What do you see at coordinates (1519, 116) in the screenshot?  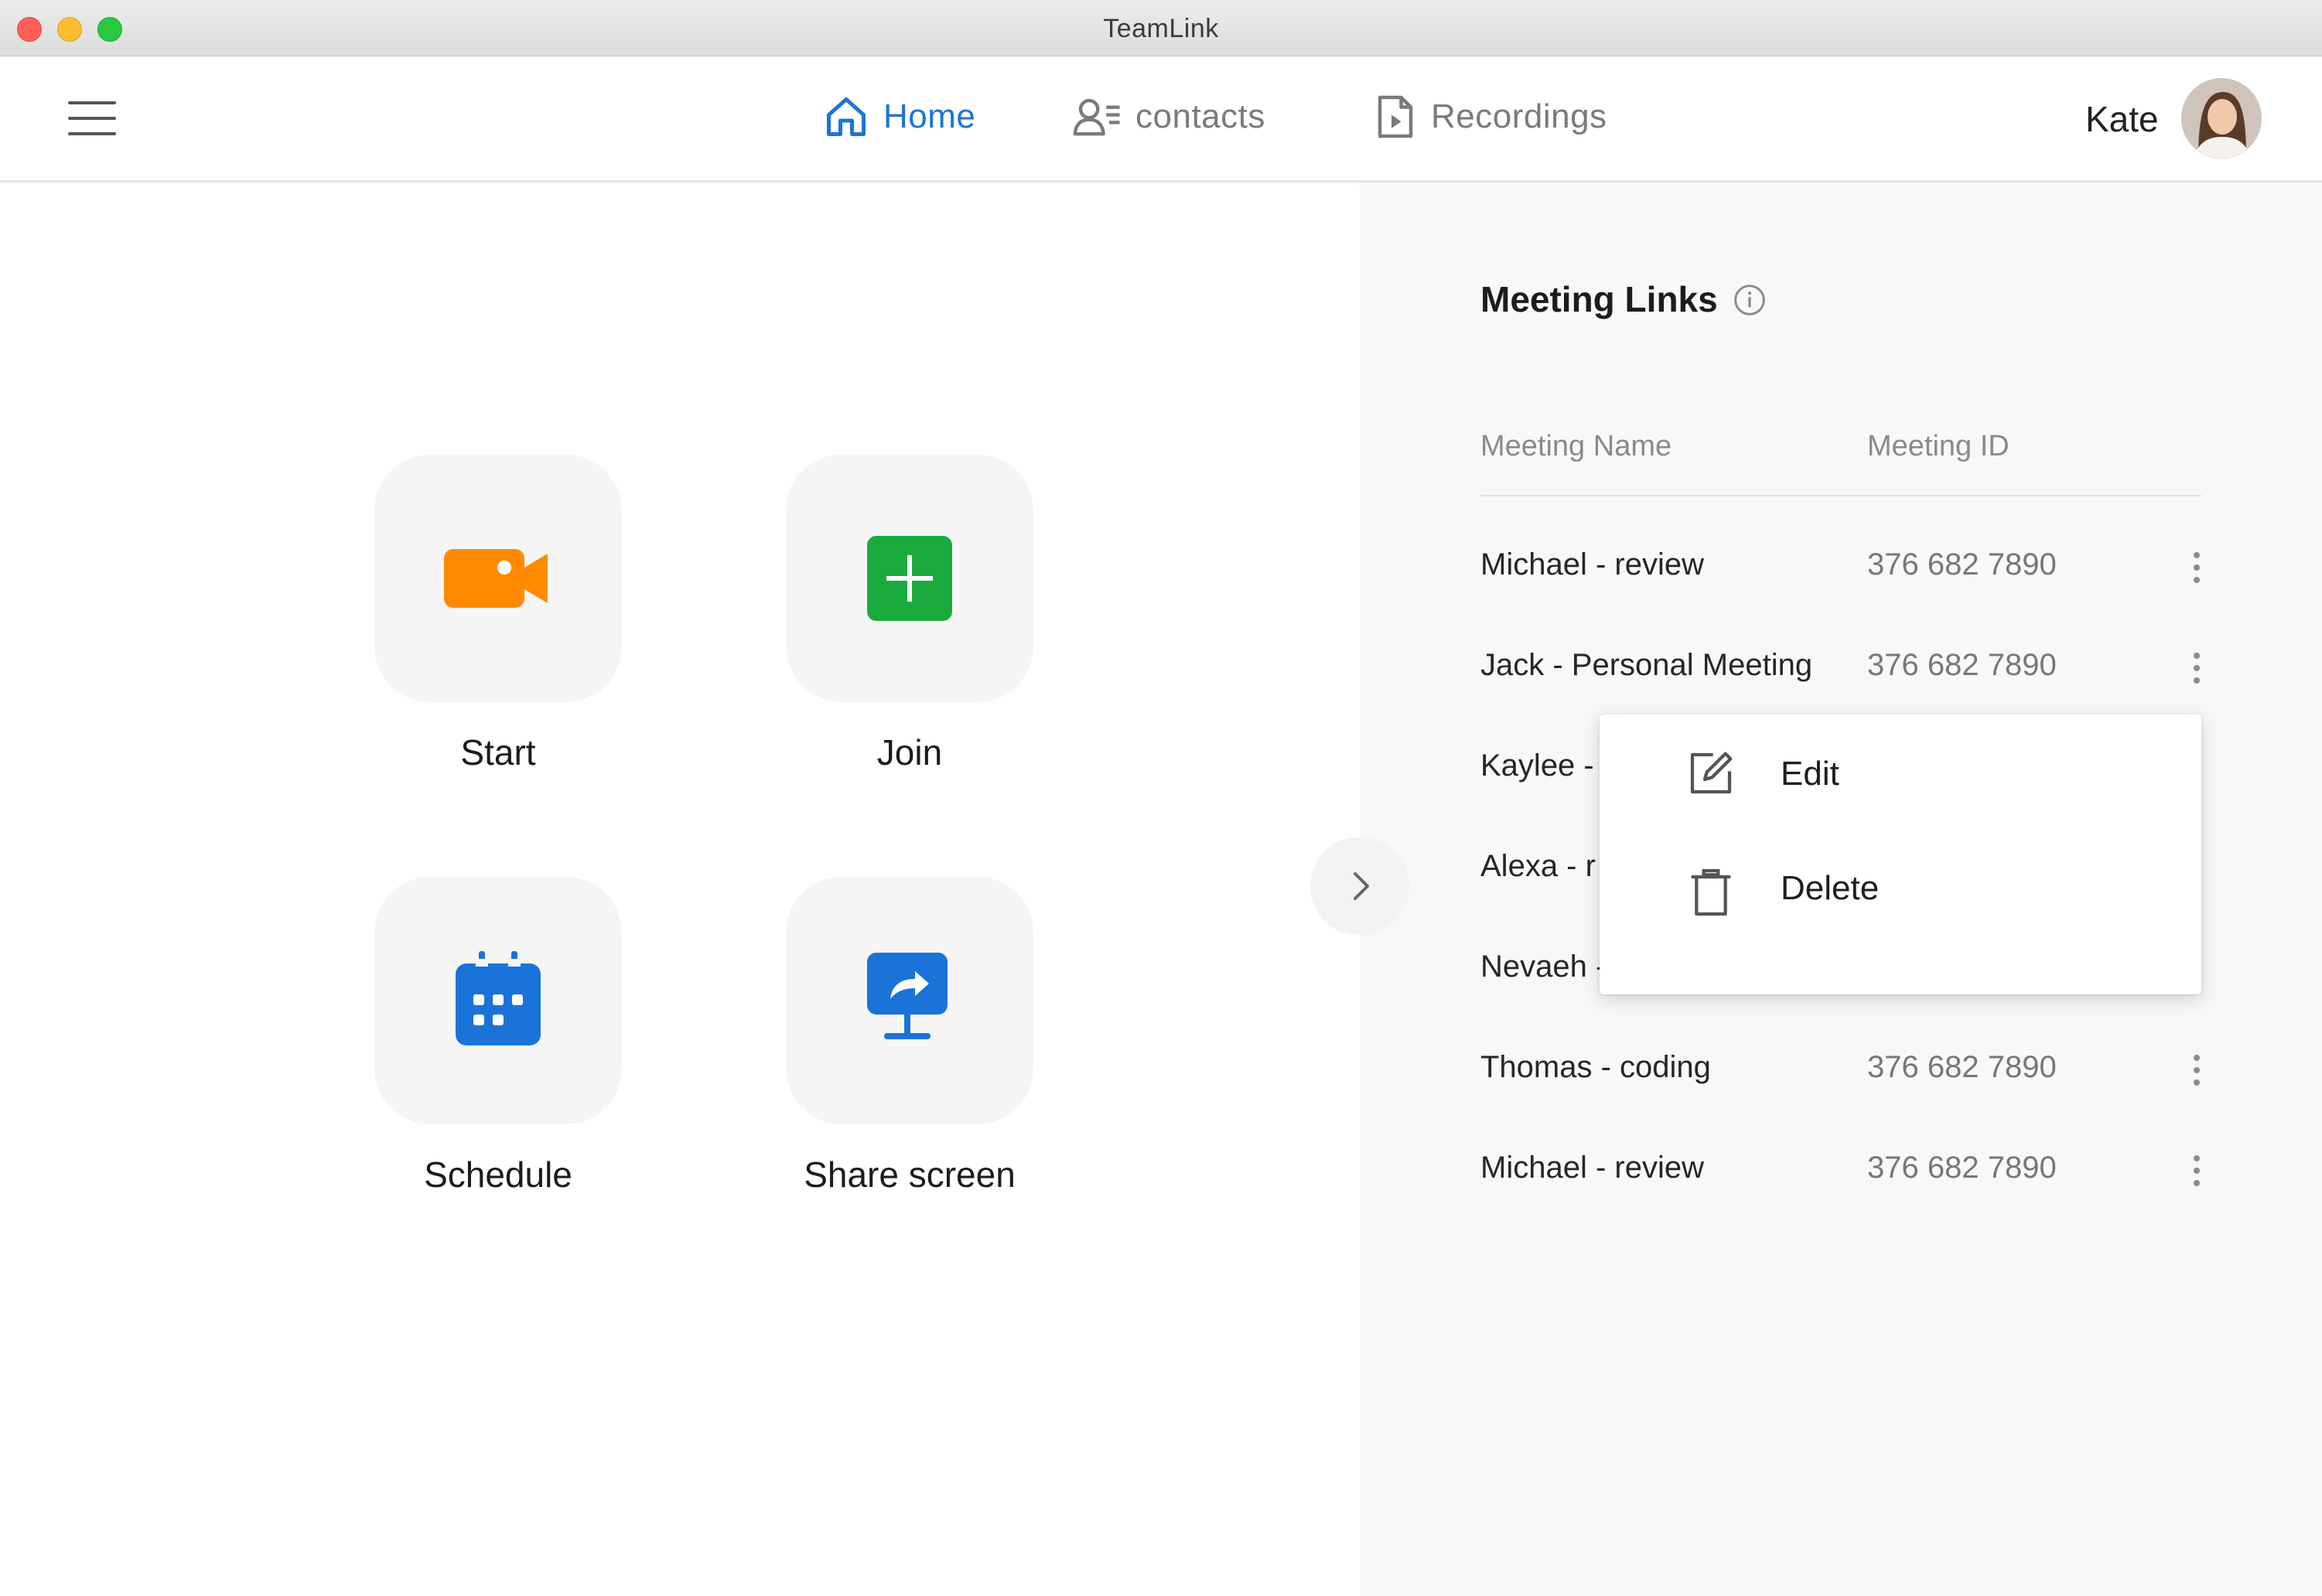 I see `nav-tab-recordings-label: Recordings` at bounding box center [1519, 116].